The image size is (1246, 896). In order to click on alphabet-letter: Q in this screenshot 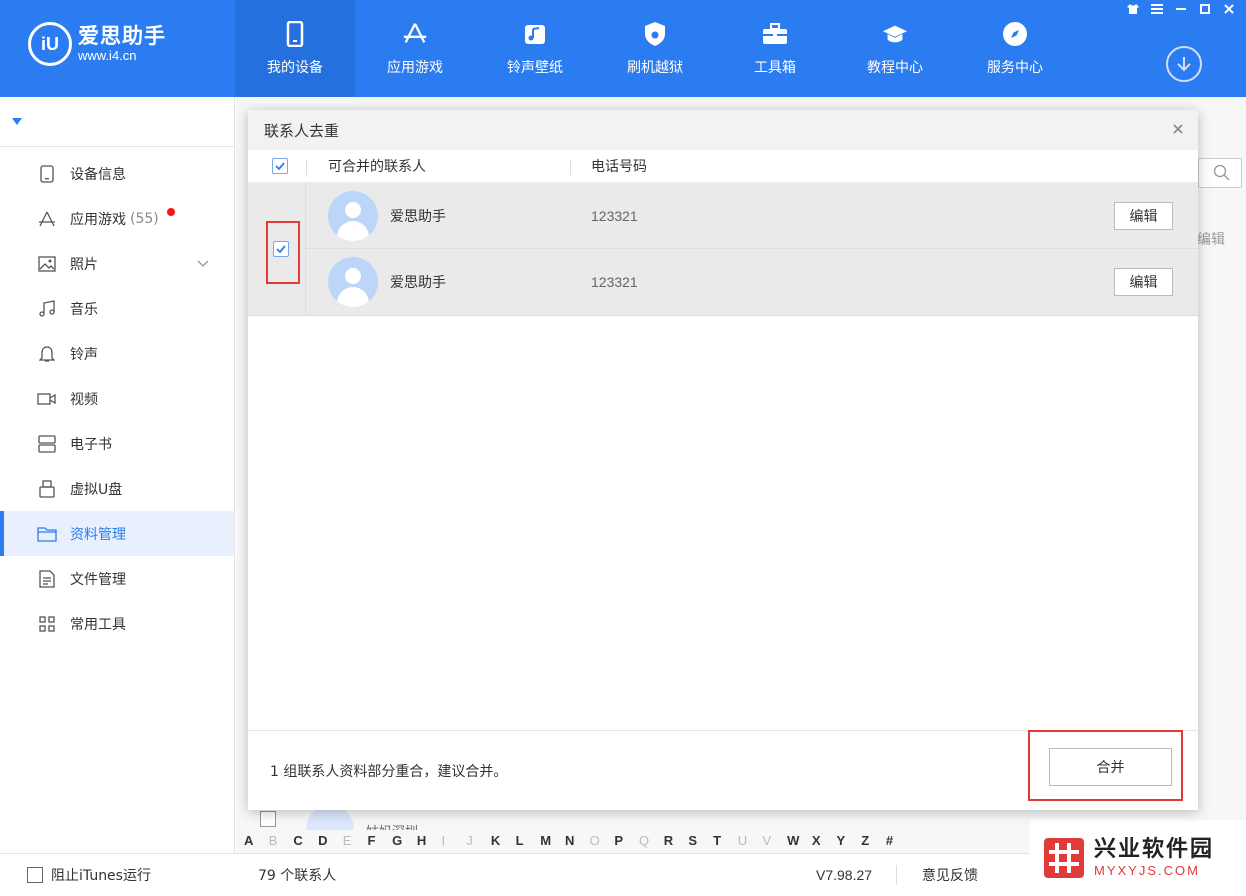, I will do `click(651, 840)`.